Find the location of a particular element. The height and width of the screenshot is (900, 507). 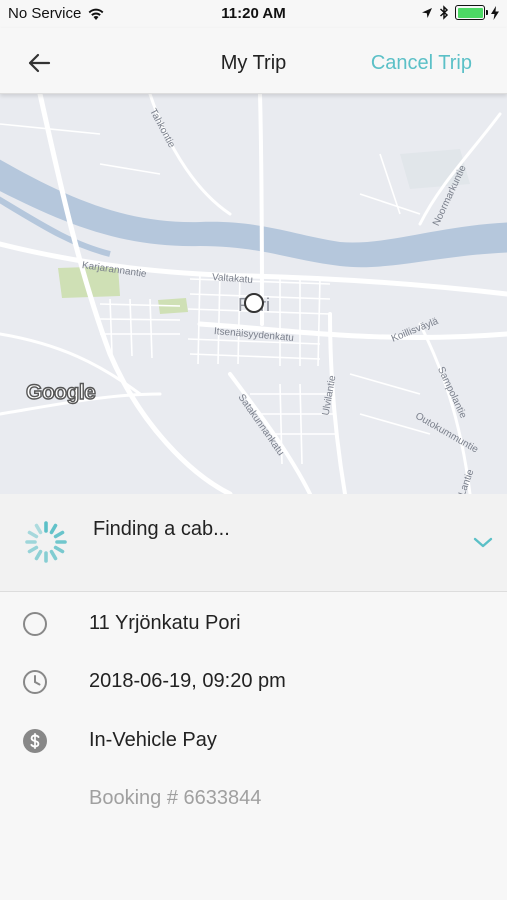

pickup-pin-icon is located at coordinates (254, 303).